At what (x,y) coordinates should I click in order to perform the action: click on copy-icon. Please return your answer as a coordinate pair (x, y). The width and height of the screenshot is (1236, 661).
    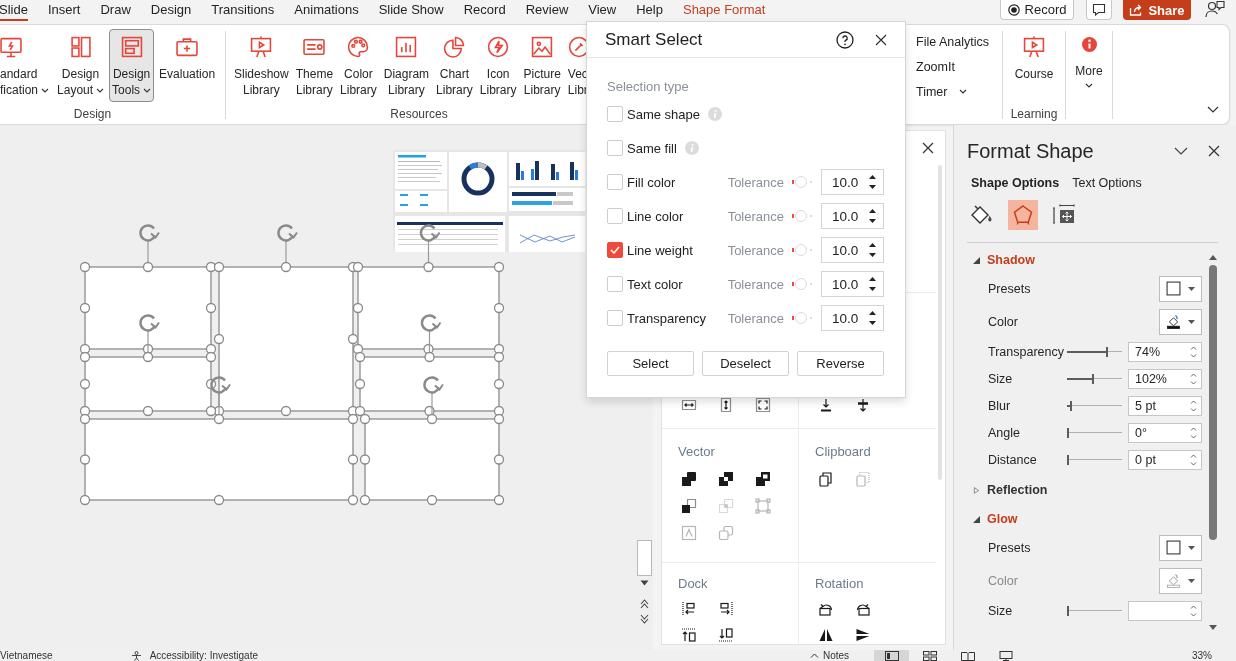
    Looking at the image, I should click on (826, 479).